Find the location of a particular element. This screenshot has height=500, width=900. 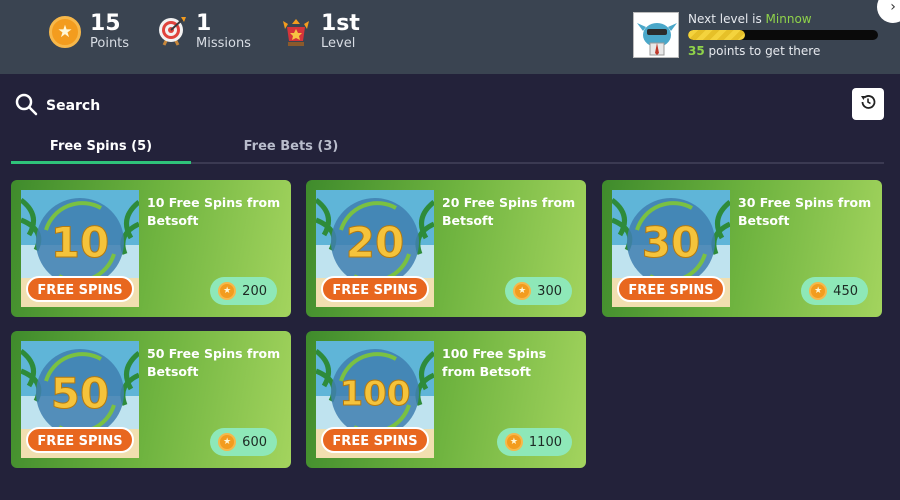

points-label: Points is located at coordinates (110, 43).